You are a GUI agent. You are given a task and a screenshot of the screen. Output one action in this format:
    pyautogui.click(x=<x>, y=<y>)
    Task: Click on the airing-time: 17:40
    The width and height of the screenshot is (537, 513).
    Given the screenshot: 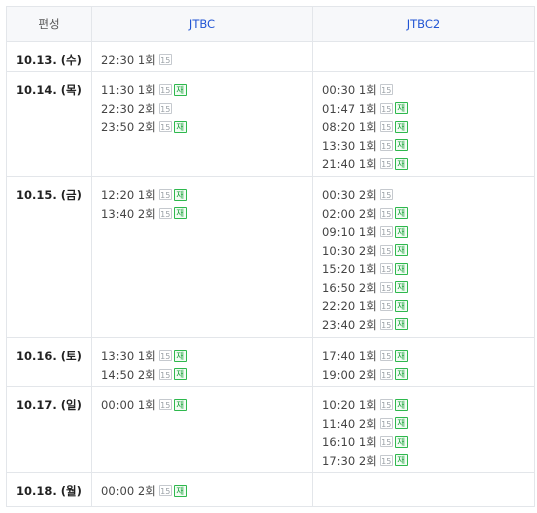 What is the action you would take?
    pyautogui.click(x=339, y=356)
    